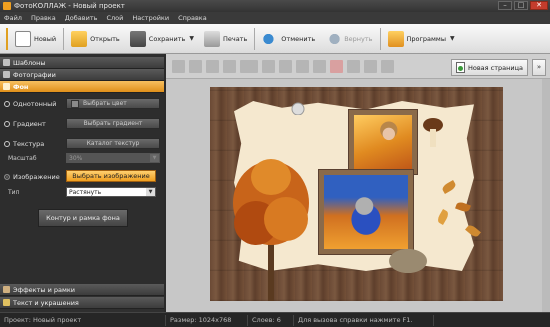  I want to click on effects-icon, so click(6, 289).